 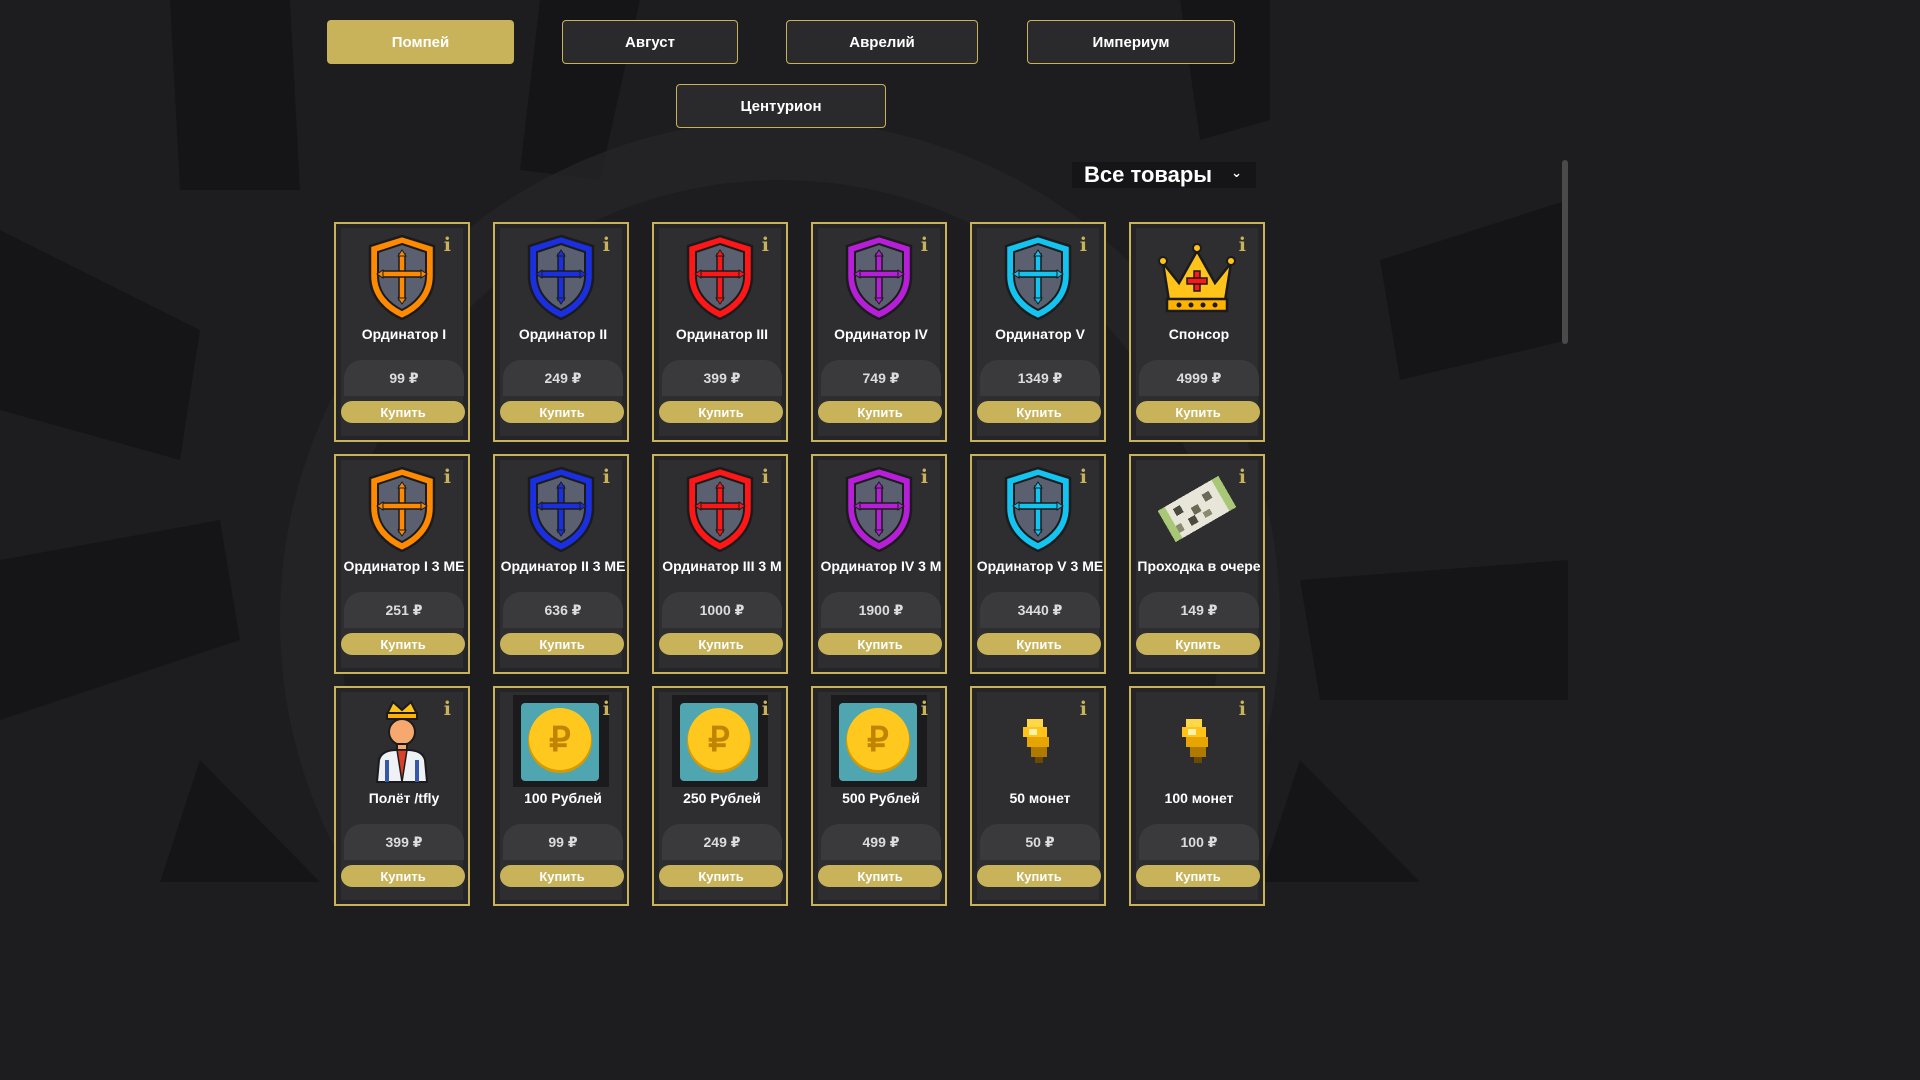 What do you see at coordinates (1148, 174) in the screenshot?
I see `category-filter-label: Все товары` at bounding box center [1148, 174].